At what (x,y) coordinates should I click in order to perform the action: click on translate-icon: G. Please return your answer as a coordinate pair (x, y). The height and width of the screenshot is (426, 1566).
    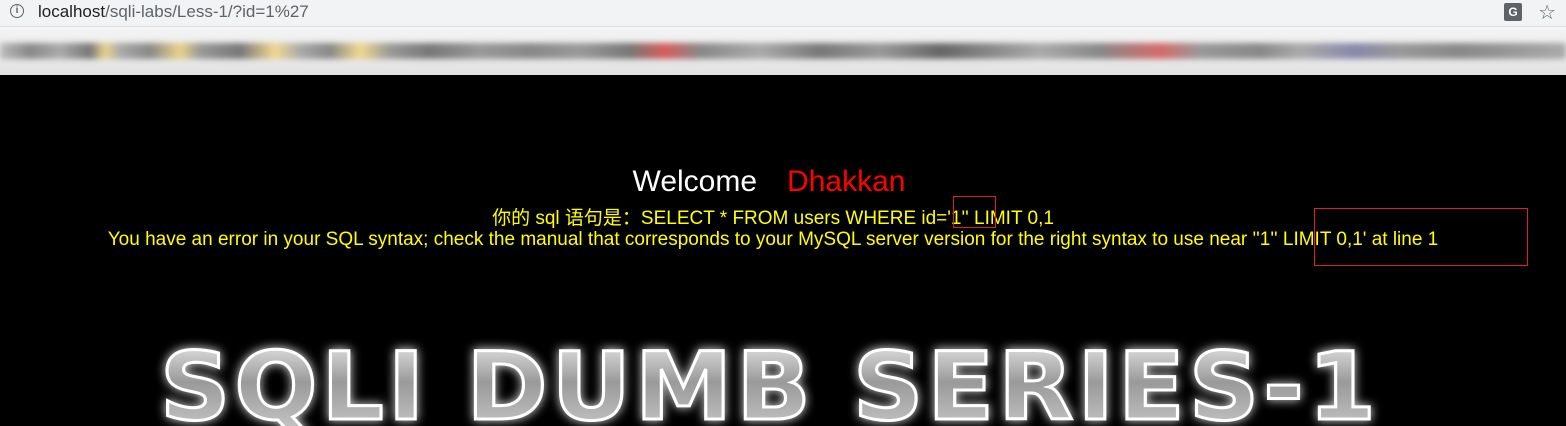
    Looking at the image, I should click on (1513, 12).